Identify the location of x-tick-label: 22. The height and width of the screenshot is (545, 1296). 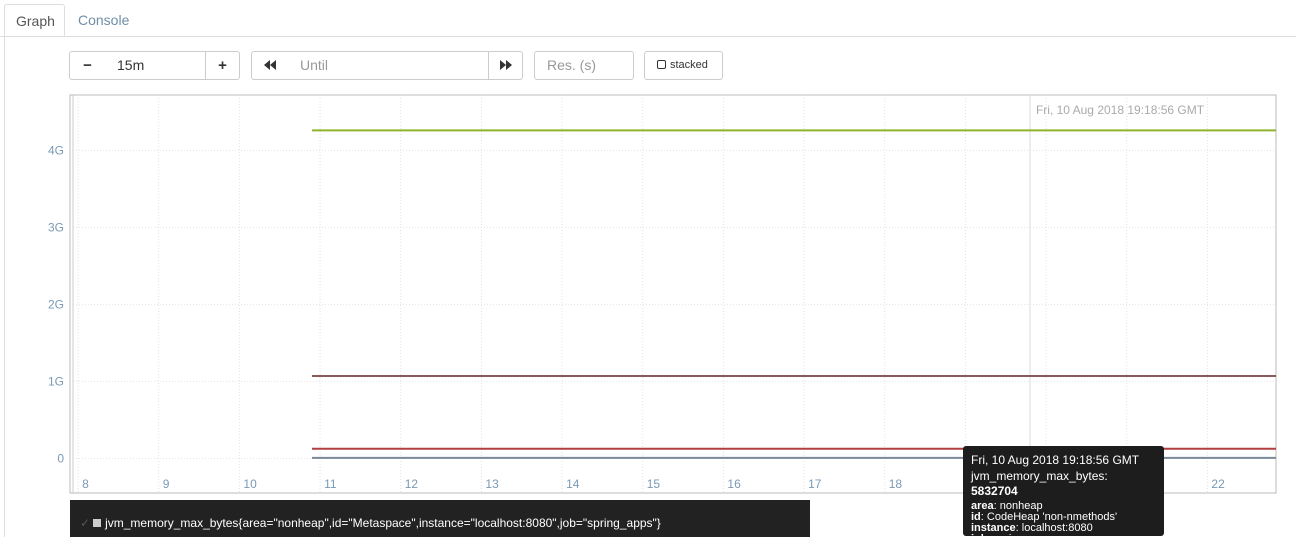
(1218, 484).